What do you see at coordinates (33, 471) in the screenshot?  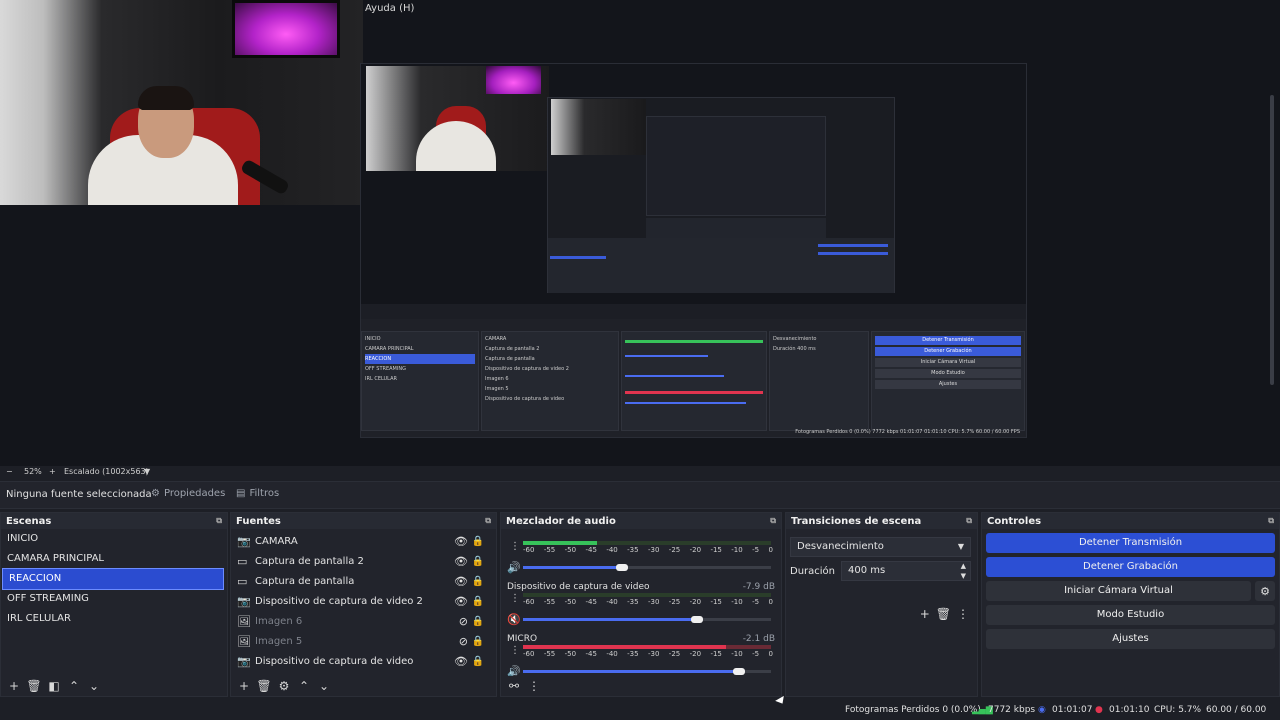 I see `zoom-level: 52%` at bounding box center [33, 471].